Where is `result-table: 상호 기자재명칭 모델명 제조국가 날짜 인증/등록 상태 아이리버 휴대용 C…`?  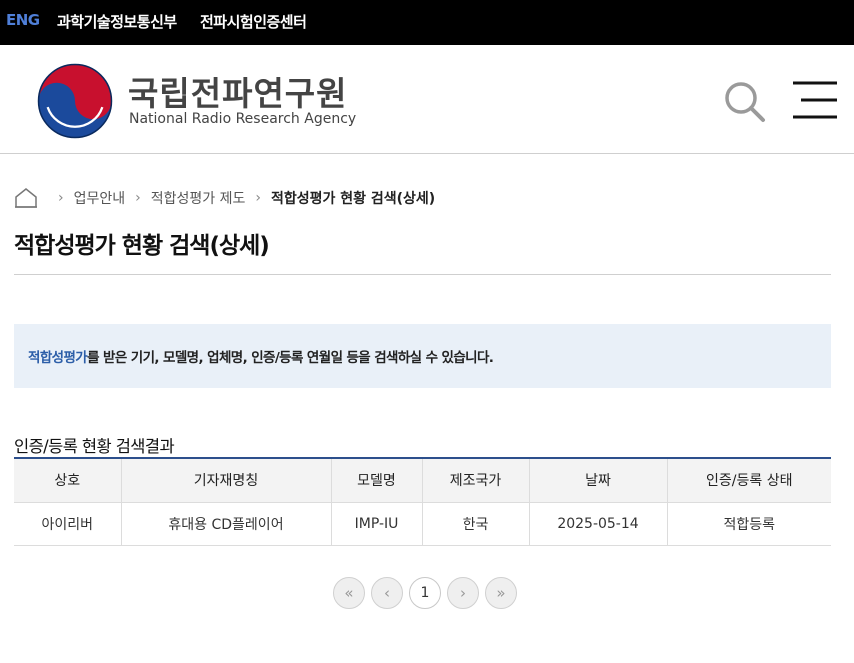
result-table: 상호 기자재명칭 모델명 제조국가 날짜 인증/등록 상태 아이리버 휴대용 C… is located at coordinates (422, 501).